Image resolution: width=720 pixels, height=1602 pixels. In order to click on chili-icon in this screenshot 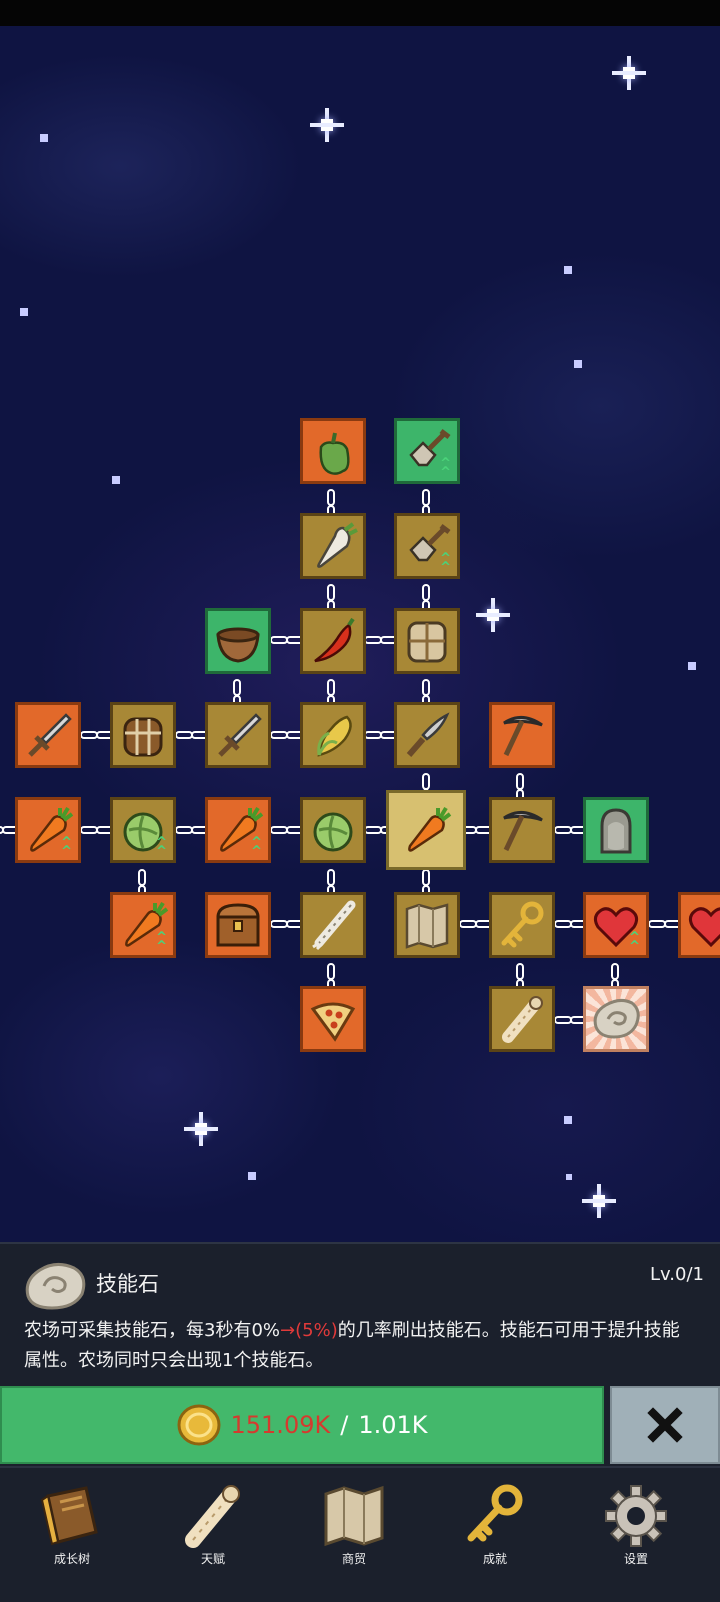, I will do `click(334, 640)`.